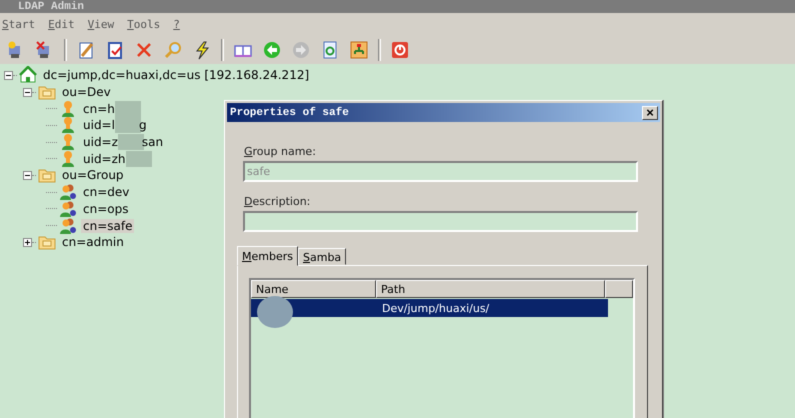 This screenshot has height=418, width=795. What do you see at coordinates (400, 50) in the screenshot?
I see `power-icon` at bounding box center [400, 50].